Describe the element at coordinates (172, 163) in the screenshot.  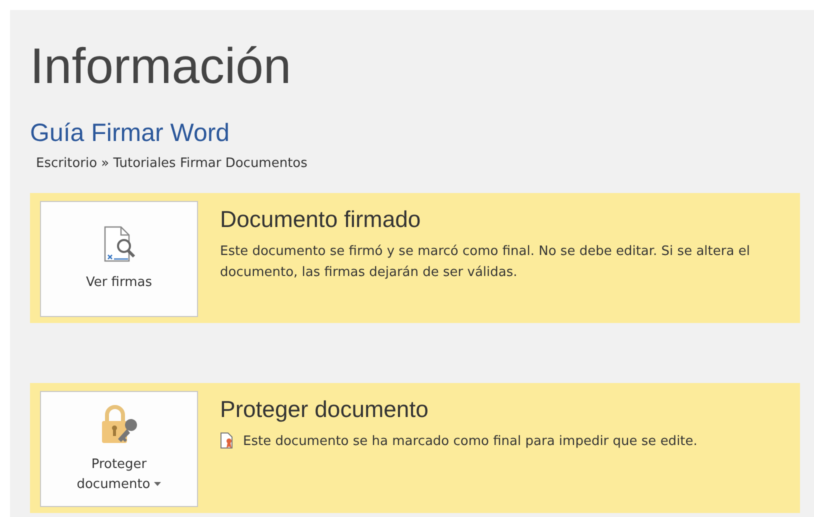
I see `document-path: Escritorio » Tutoriales Firmar Documentos` at that location.